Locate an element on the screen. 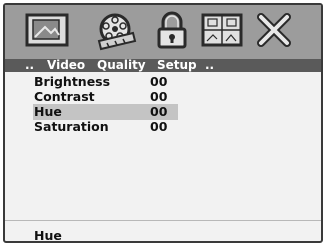 This screenshot has width=327, height=247. menu-item-setup: Setup is located at coordinates (177, 65).